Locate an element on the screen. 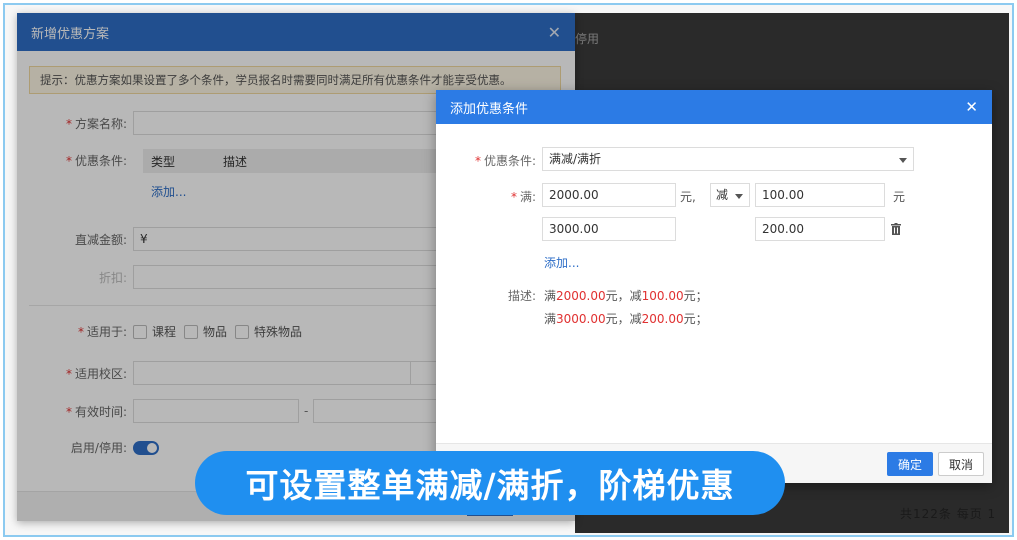  tier2-threshold-input: 3000.00 is located at coordinates (609, 229).